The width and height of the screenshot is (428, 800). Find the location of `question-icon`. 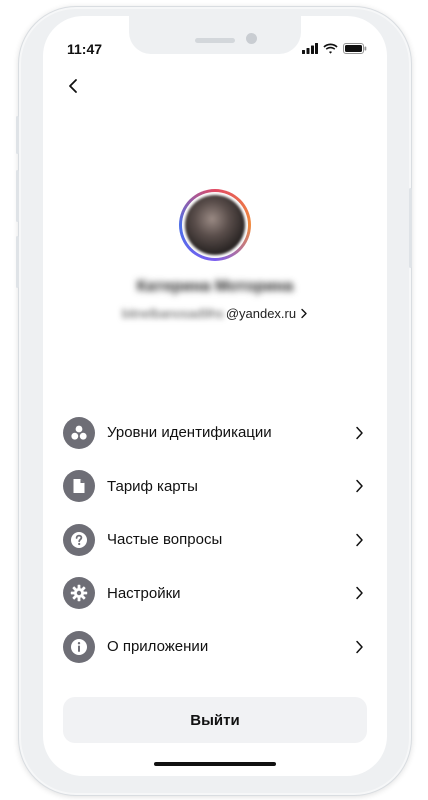

question-icon is located at coordinates (79, 539).